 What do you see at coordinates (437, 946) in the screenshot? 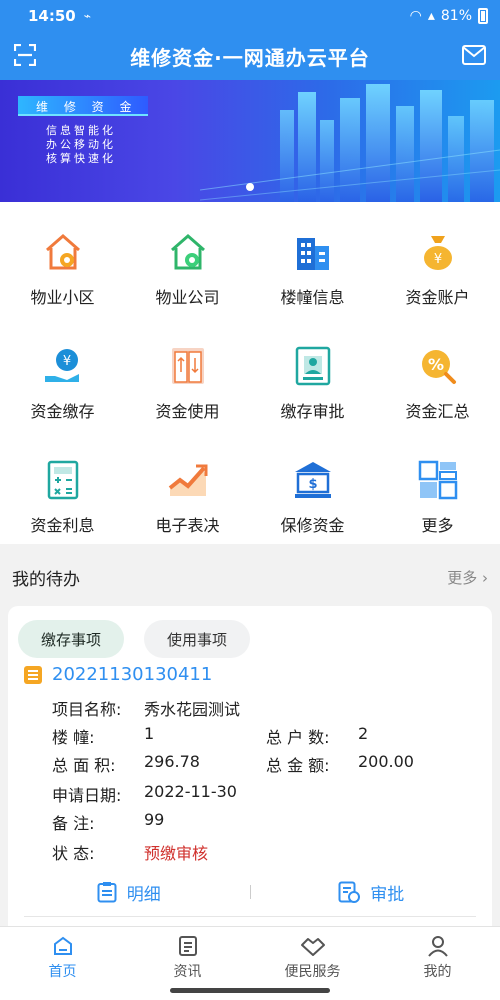
I see `user-icon` at bounding box center [437, 946].